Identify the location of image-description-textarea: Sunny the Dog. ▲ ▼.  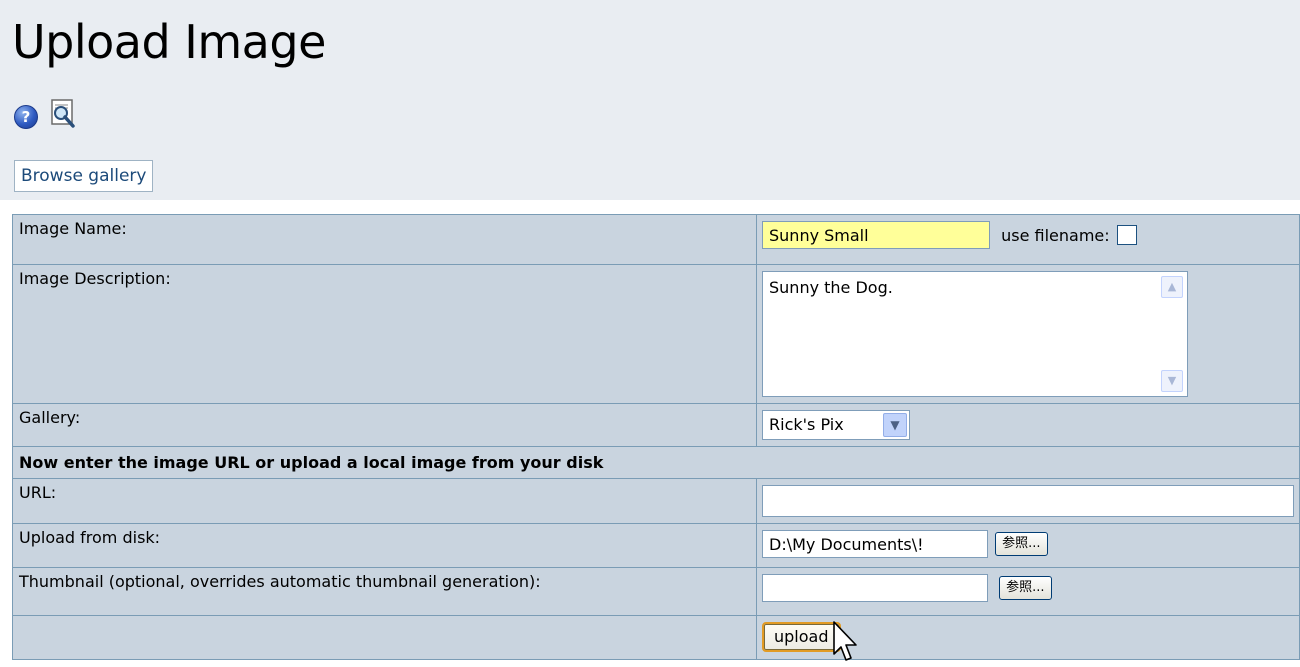
(975, 334).